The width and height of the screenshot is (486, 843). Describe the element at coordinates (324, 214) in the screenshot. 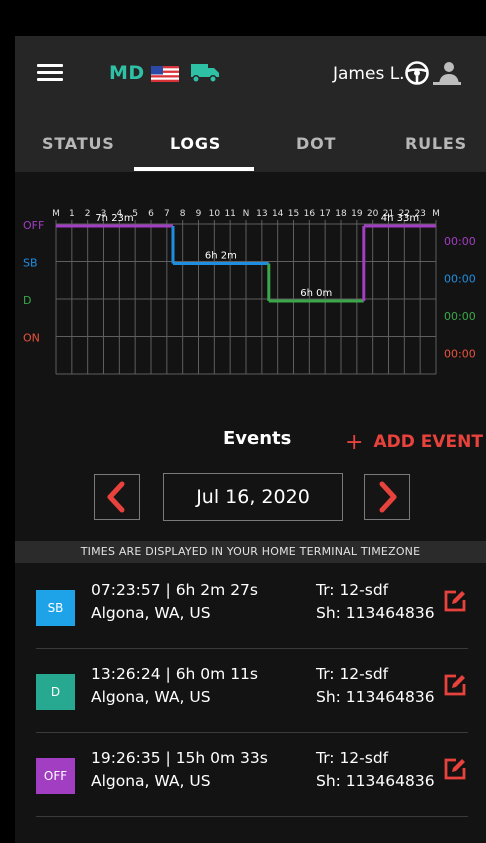

I see `hour-tick-label: 17` at that location.